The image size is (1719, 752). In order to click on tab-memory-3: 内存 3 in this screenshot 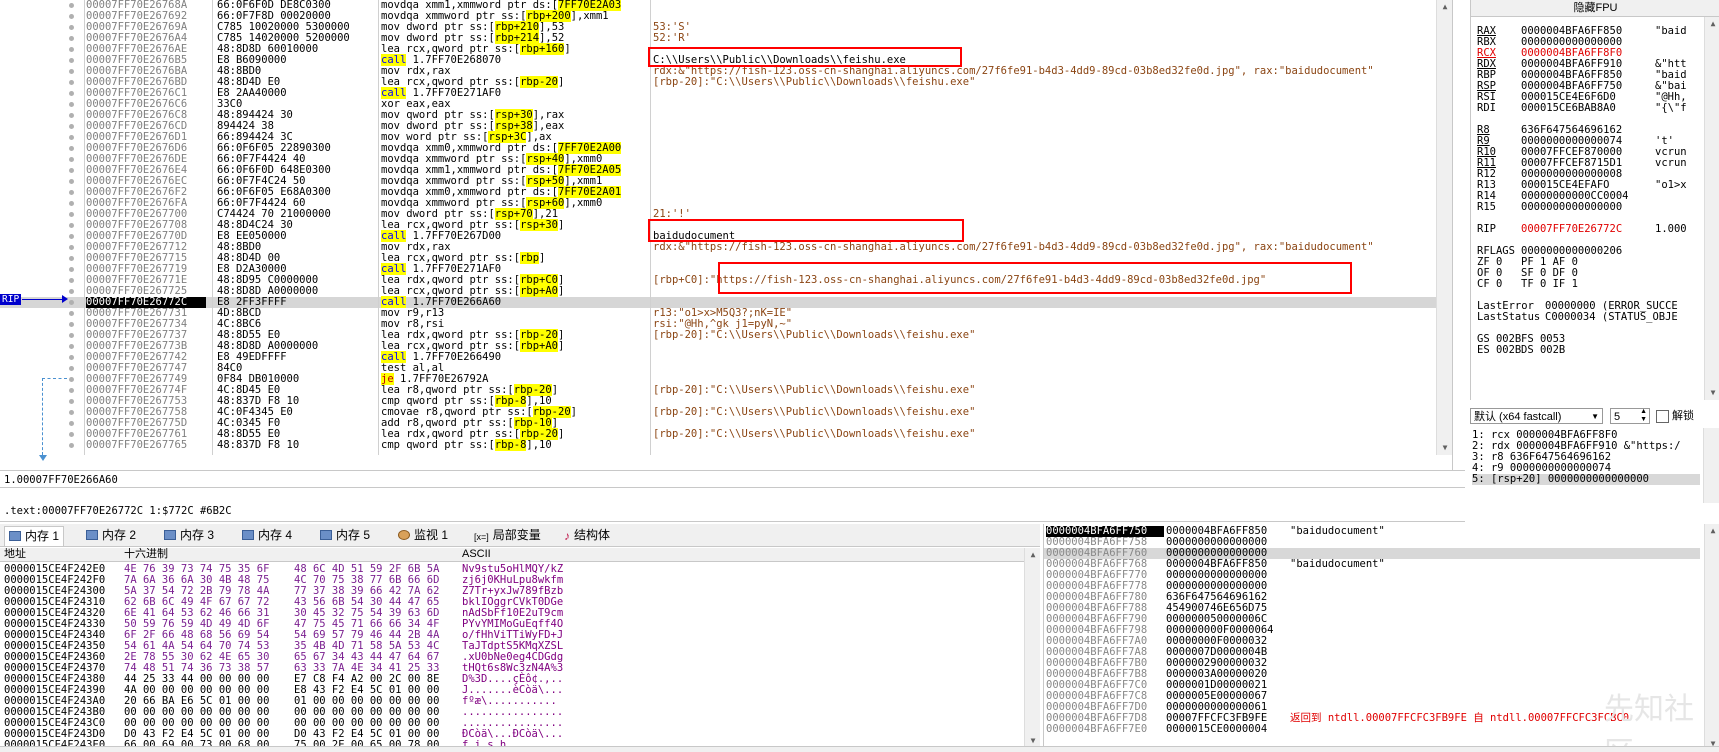, I will do `click(189, 535)`.